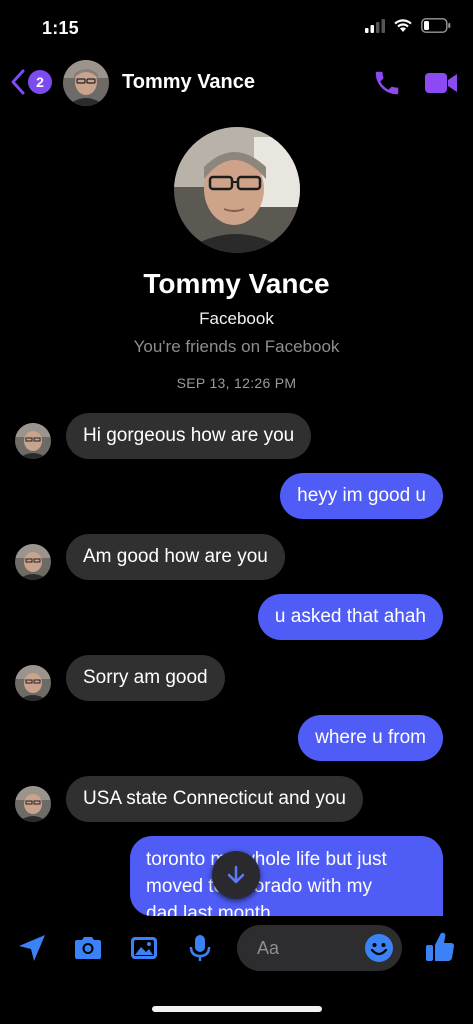 This screenshot has height=1024, width=473. Describe the element at coordinates (237, 1009) in the screenshot. I see `home-indicator` at that location.